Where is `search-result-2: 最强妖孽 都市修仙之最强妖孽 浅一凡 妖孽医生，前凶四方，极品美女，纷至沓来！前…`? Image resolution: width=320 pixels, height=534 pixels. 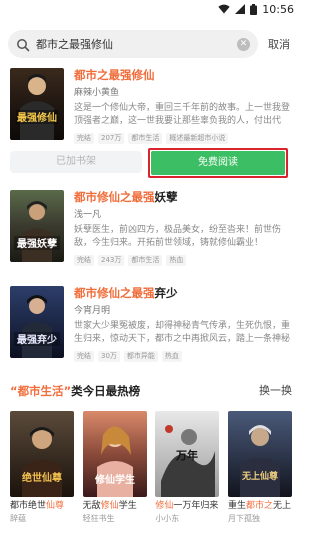
search-result-2: 最强妖孽 都市修仙之最强妖孽 浅一凡 妖孽医生，前凶四方，极品美女，纷至沓来！前… is located at coordinates (151, 228).